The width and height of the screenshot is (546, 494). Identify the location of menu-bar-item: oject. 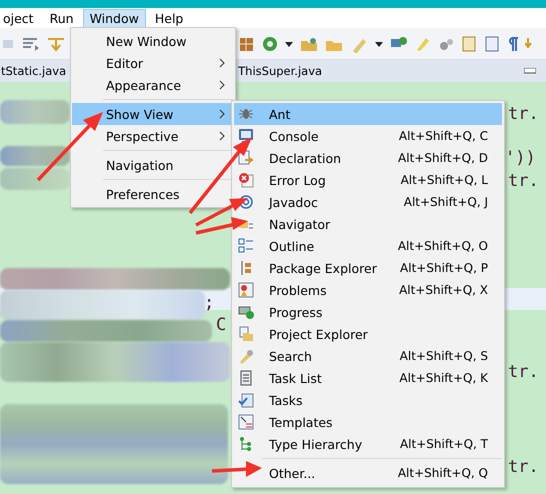
(20, 18).